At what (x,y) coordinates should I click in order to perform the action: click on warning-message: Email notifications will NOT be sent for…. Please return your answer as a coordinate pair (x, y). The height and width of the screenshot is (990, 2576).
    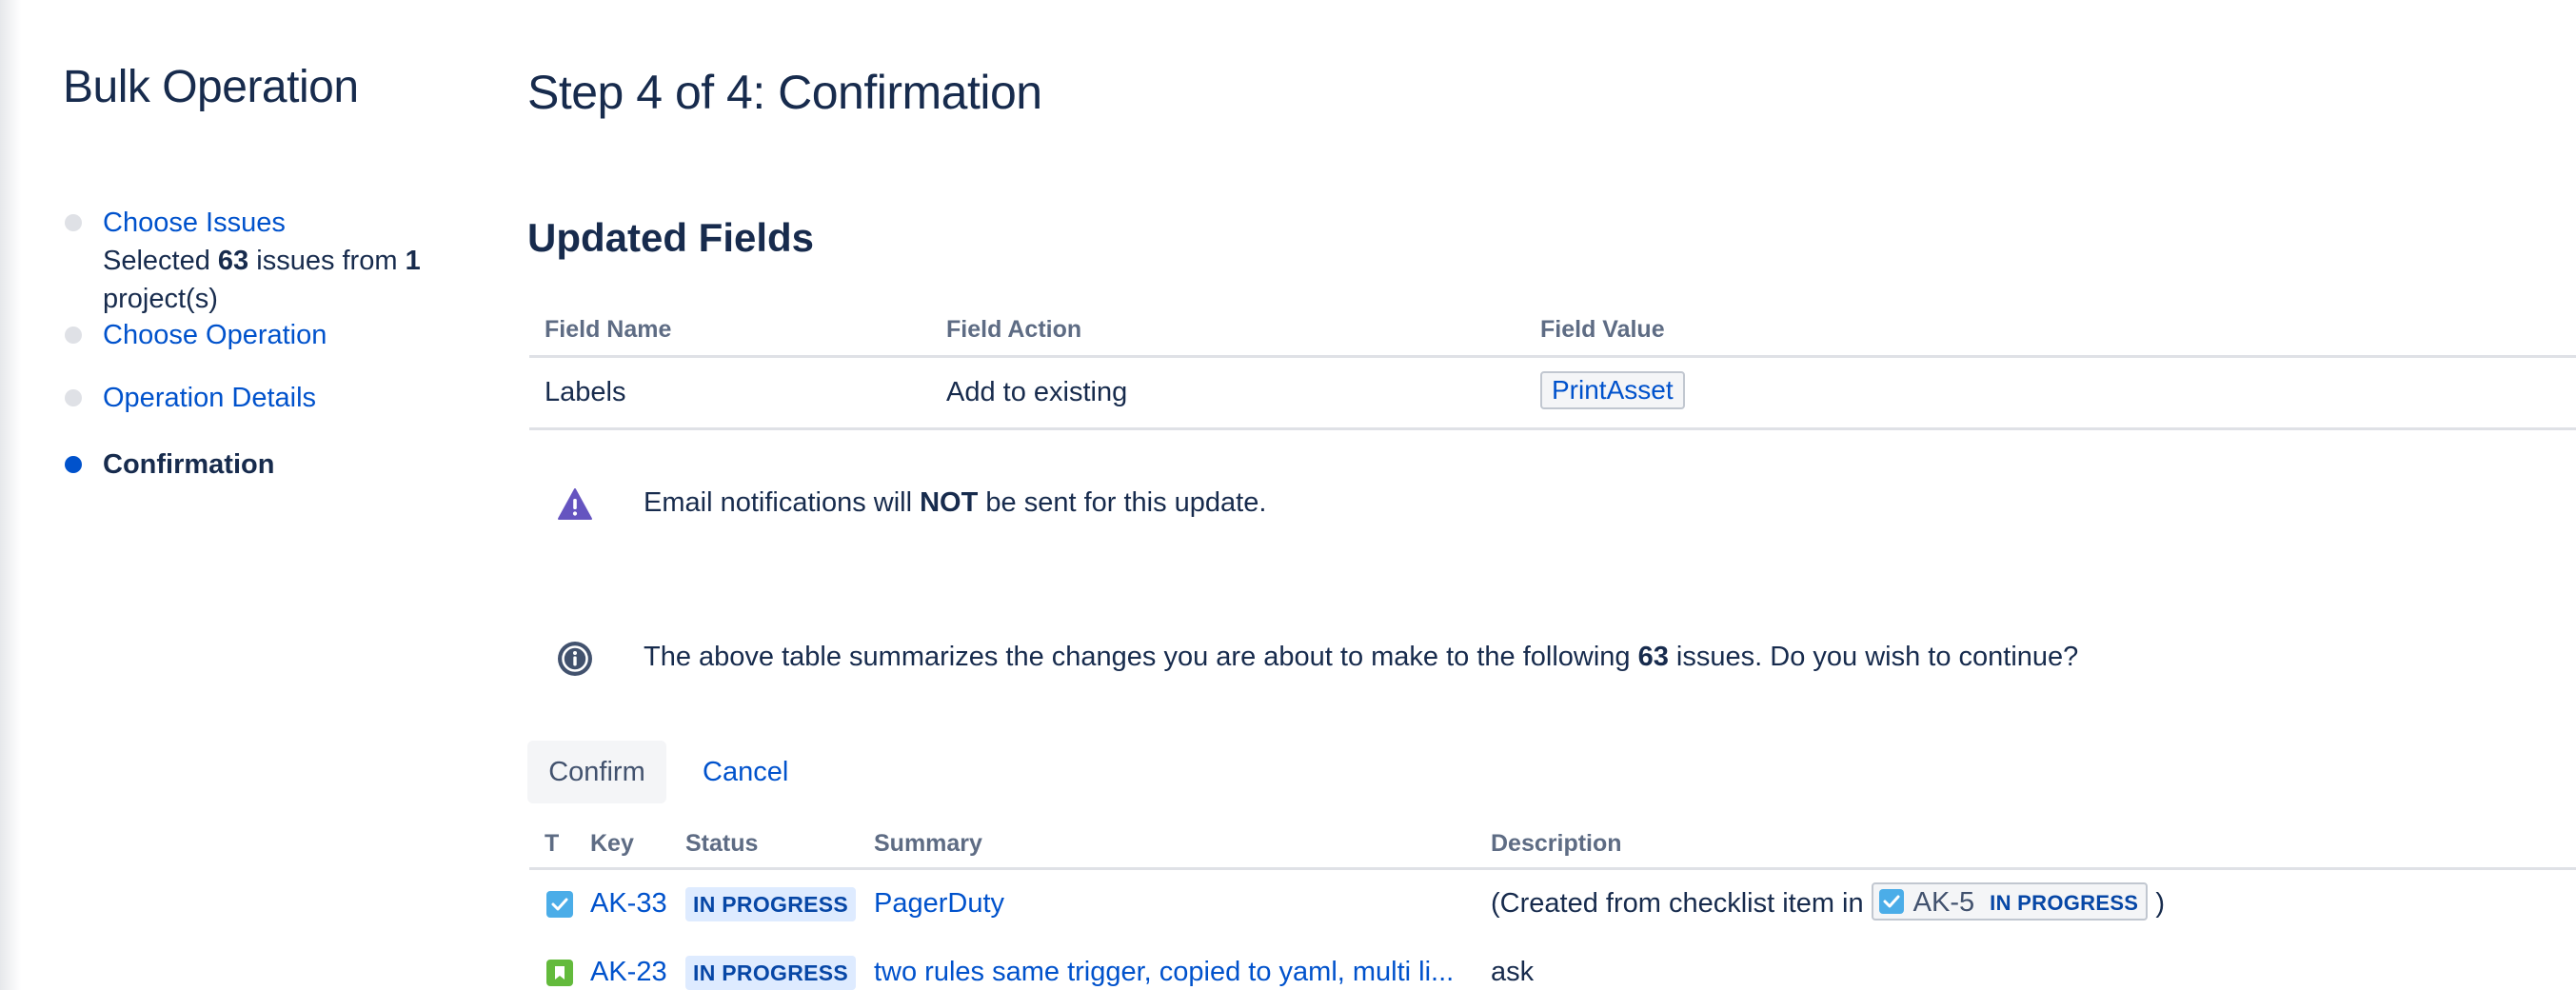
    Looking at the image, I should click on (1550, 504).